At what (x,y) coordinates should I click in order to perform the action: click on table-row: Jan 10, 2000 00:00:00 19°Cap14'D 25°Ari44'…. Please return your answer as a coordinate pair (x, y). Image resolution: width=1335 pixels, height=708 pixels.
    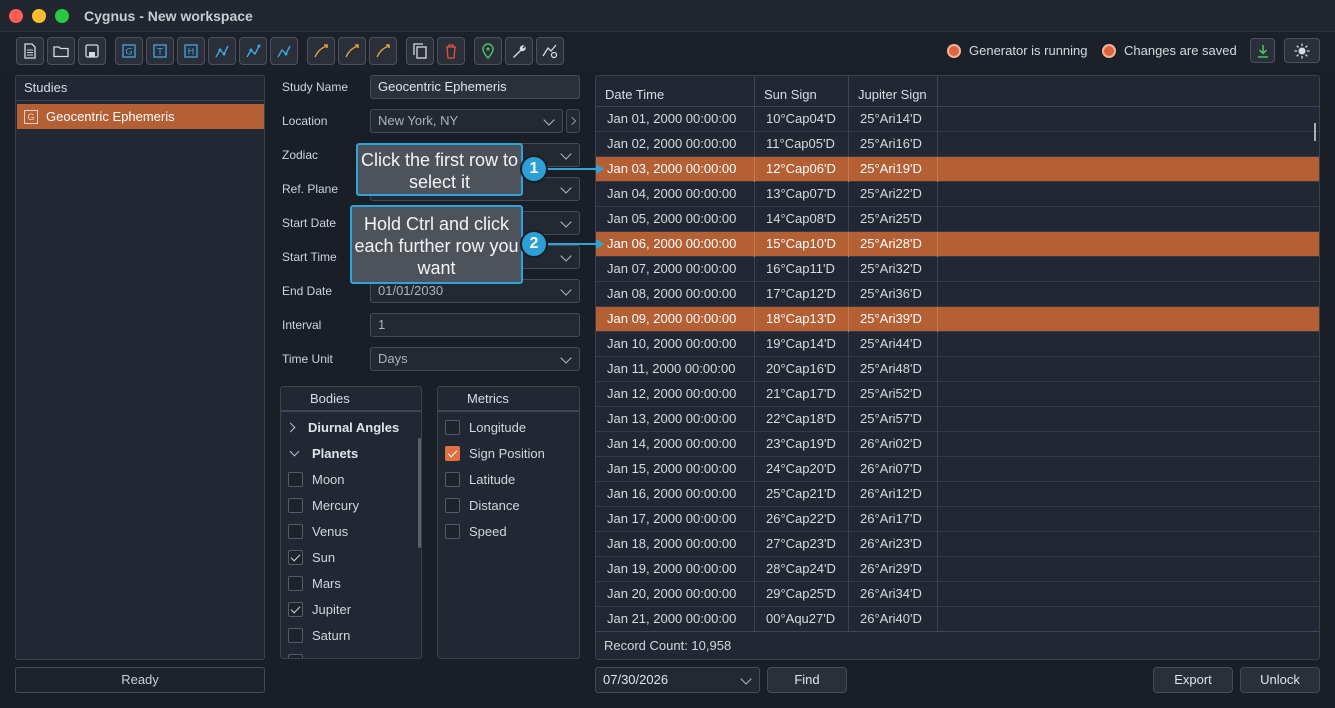
    Looking at the image, I should click on (957, 344).